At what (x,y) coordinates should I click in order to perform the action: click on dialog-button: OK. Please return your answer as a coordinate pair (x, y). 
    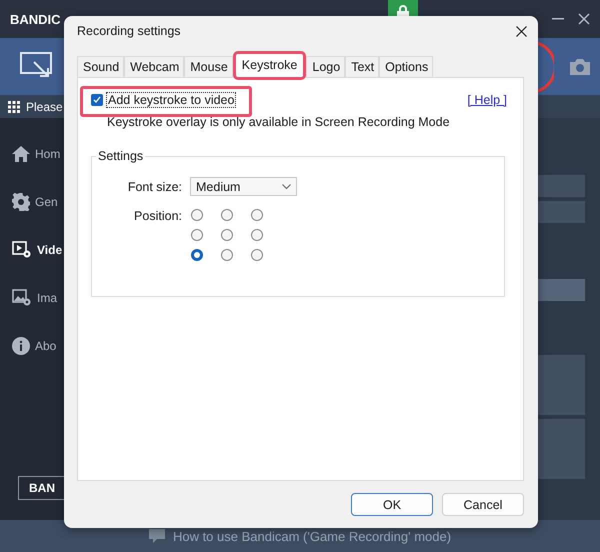
    Looking at the image, I should click on (392, 504).